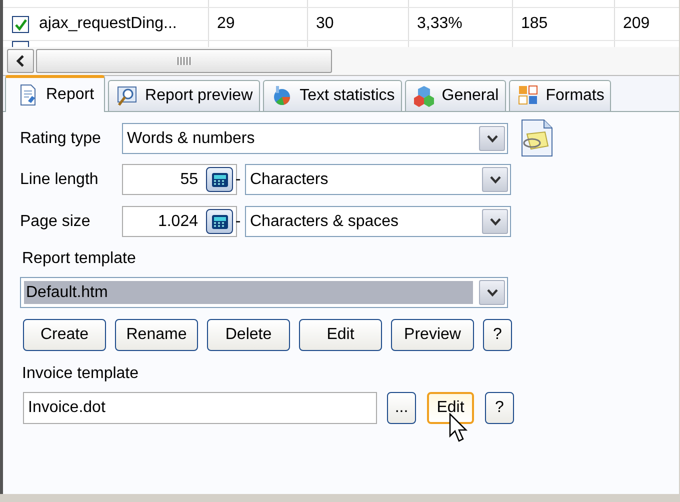 The width and height of the screenshot is (680, 502). Describe the element at coordinates (432, 335) in the screenshot. I see `button: Preview` at that location.